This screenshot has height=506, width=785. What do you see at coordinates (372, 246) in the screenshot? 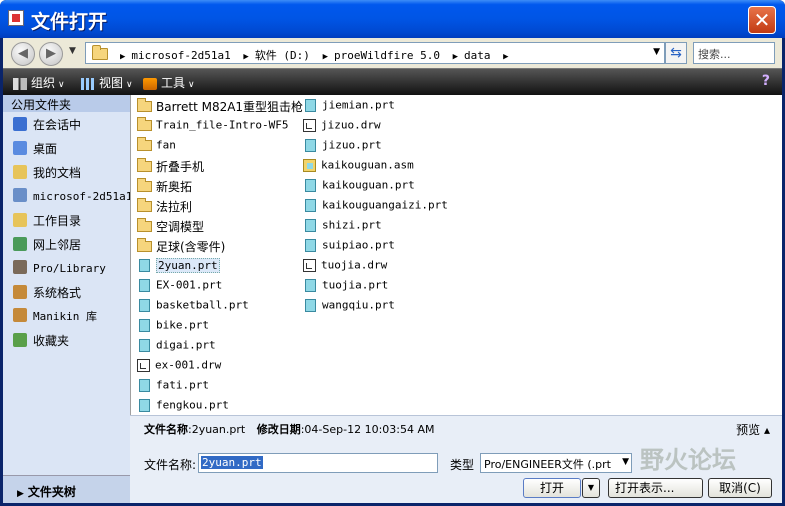
I see `file-item: suipiao.prt` at bounding box center [372, 246].